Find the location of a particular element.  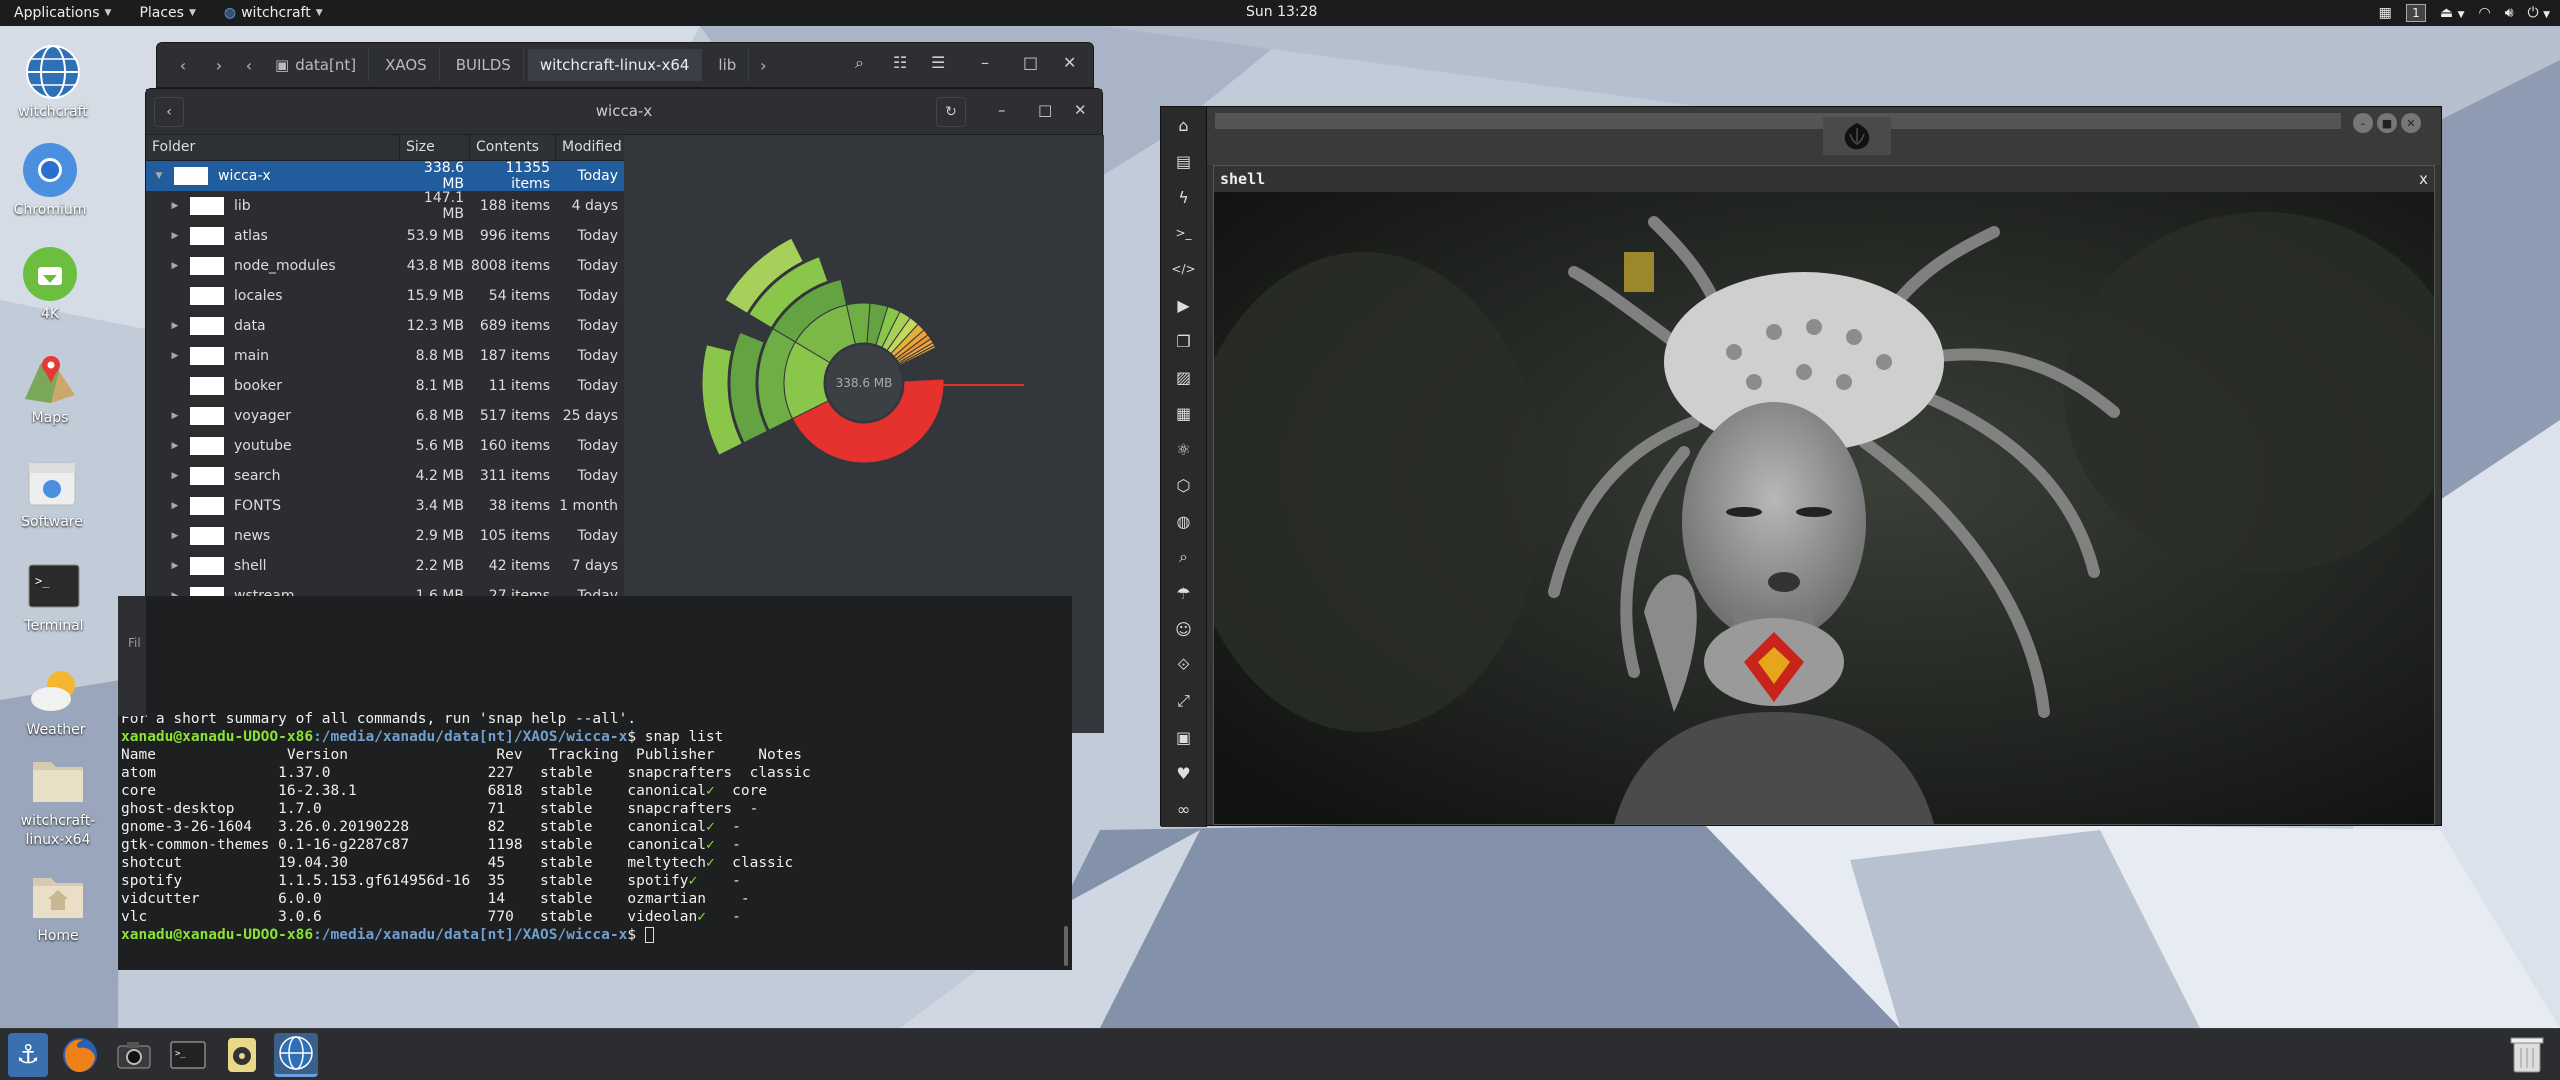

table-row: locales 15.9 MB 54 items Today is located at coordinates (385, 296).